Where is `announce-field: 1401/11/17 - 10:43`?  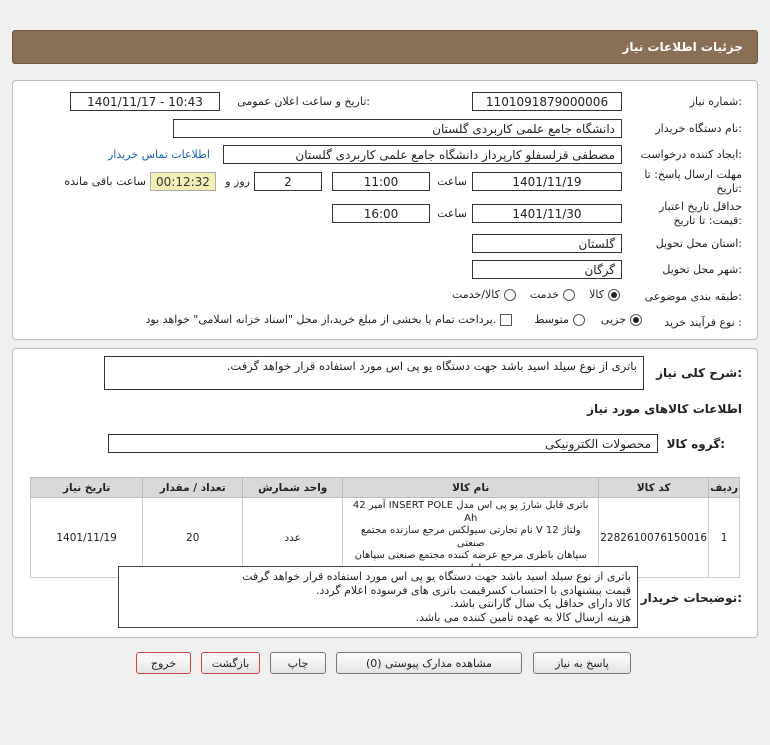 announce-field: 1401/11/17 - 10:43 is located at coordinates (145, 101).